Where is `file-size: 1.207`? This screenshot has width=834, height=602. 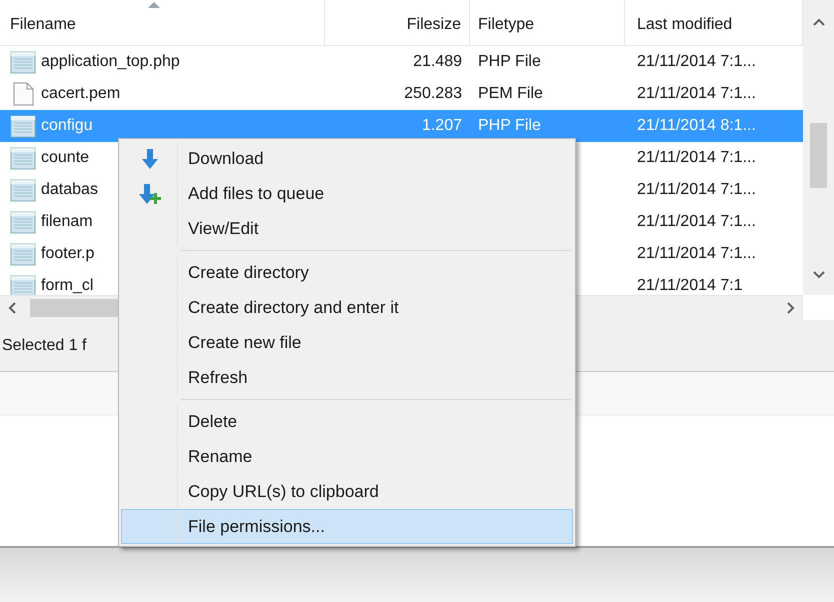
file-size: 1.207 is located at coordinates (442, 126).